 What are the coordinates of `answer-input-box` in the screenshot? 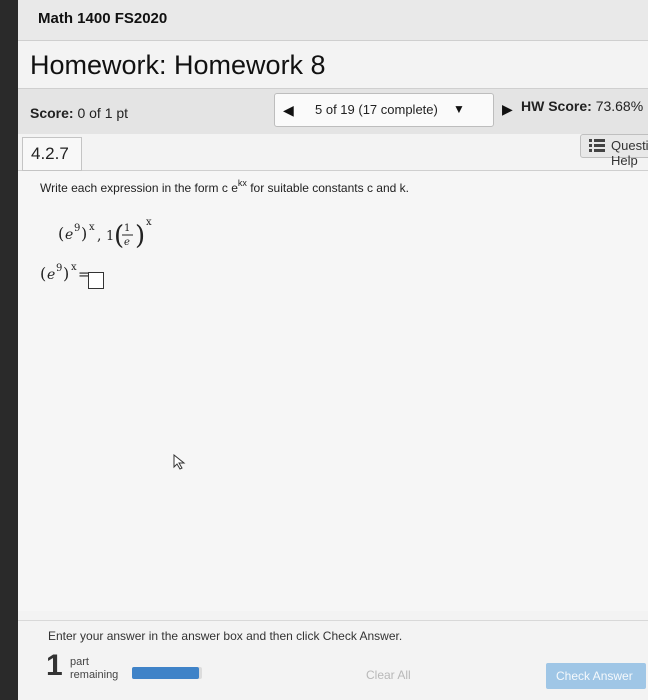 It's located at (96, 280).